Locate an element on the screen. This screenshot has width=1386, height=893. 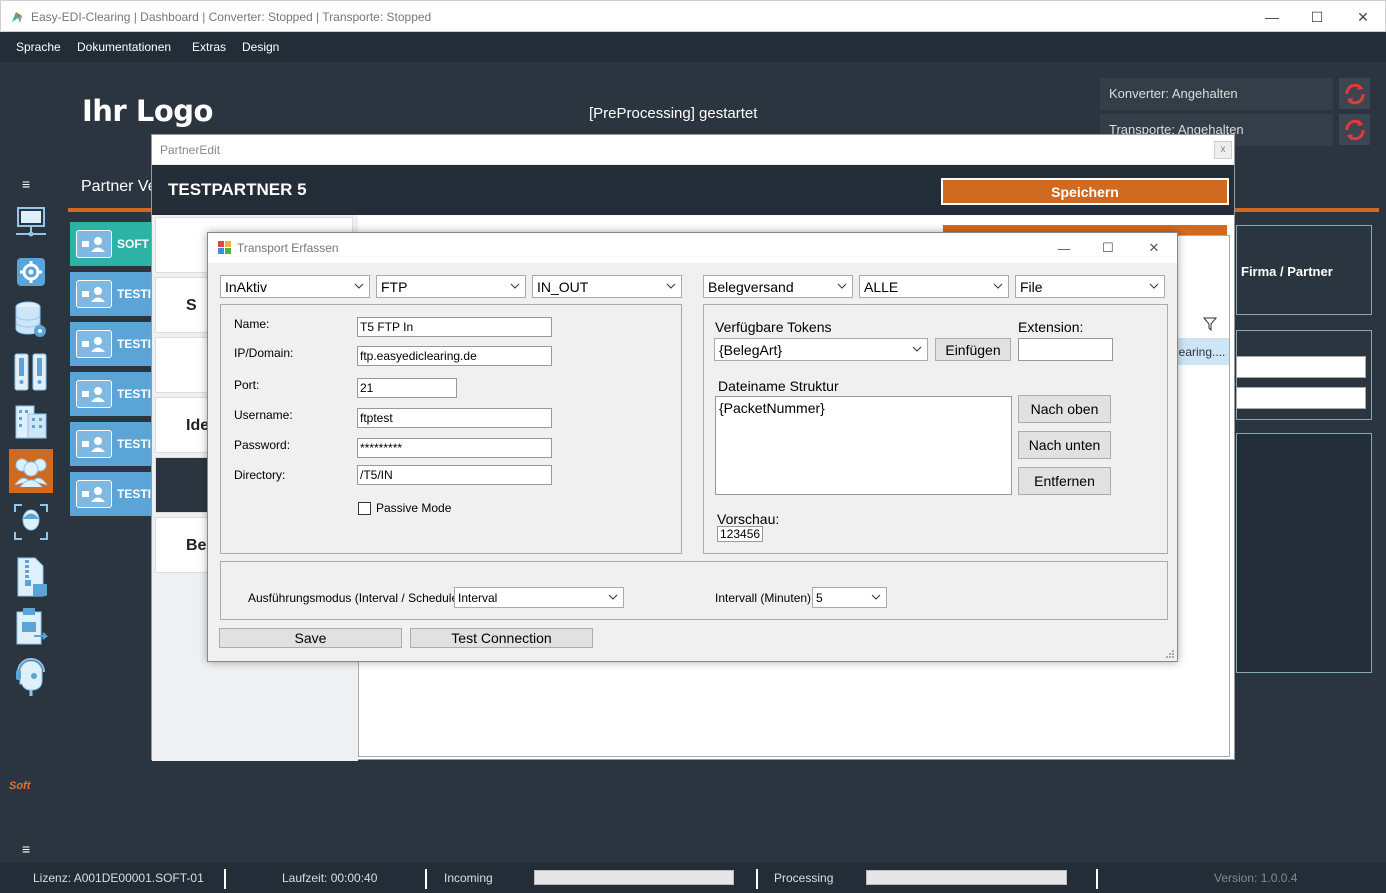
converter-refresh-button is located at coordinates (1354, 93).